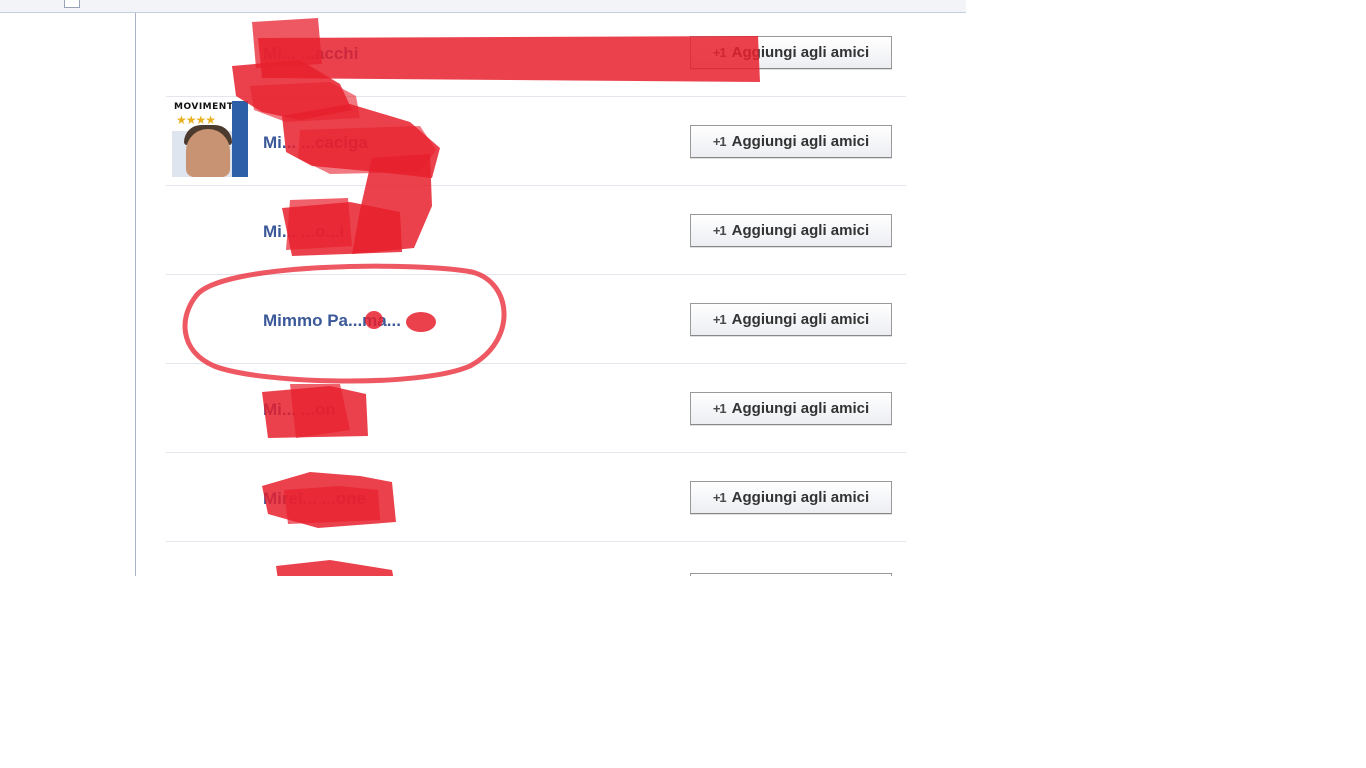  What do you see at coordinates (536, 230) in the screenshot?
I see `friend-row: Mi... ...o...i +1 Aggiungi agli amici` at bounding box center [536, 230].